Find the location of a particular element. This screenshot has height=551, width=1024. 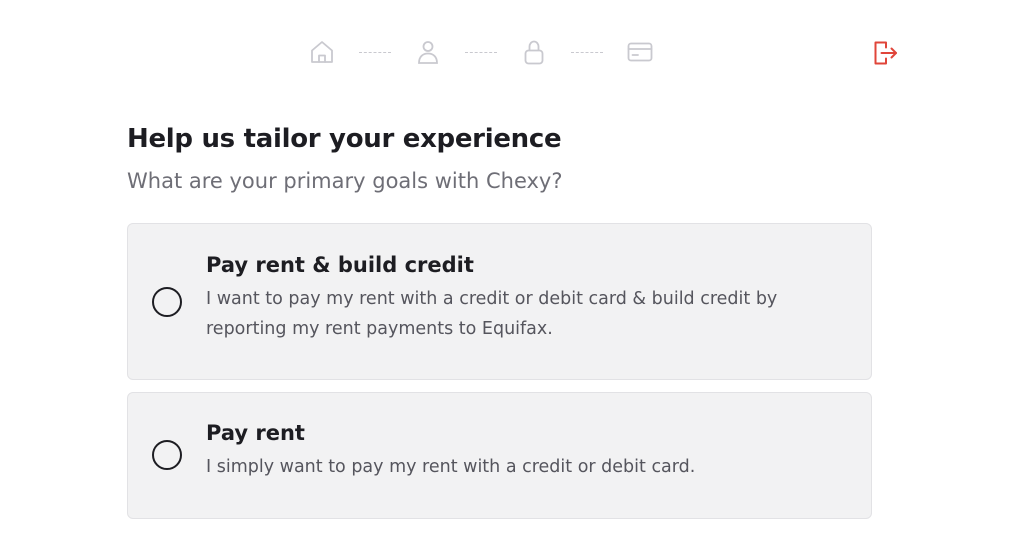

progress-stepper is located at coordinates (481, 52).